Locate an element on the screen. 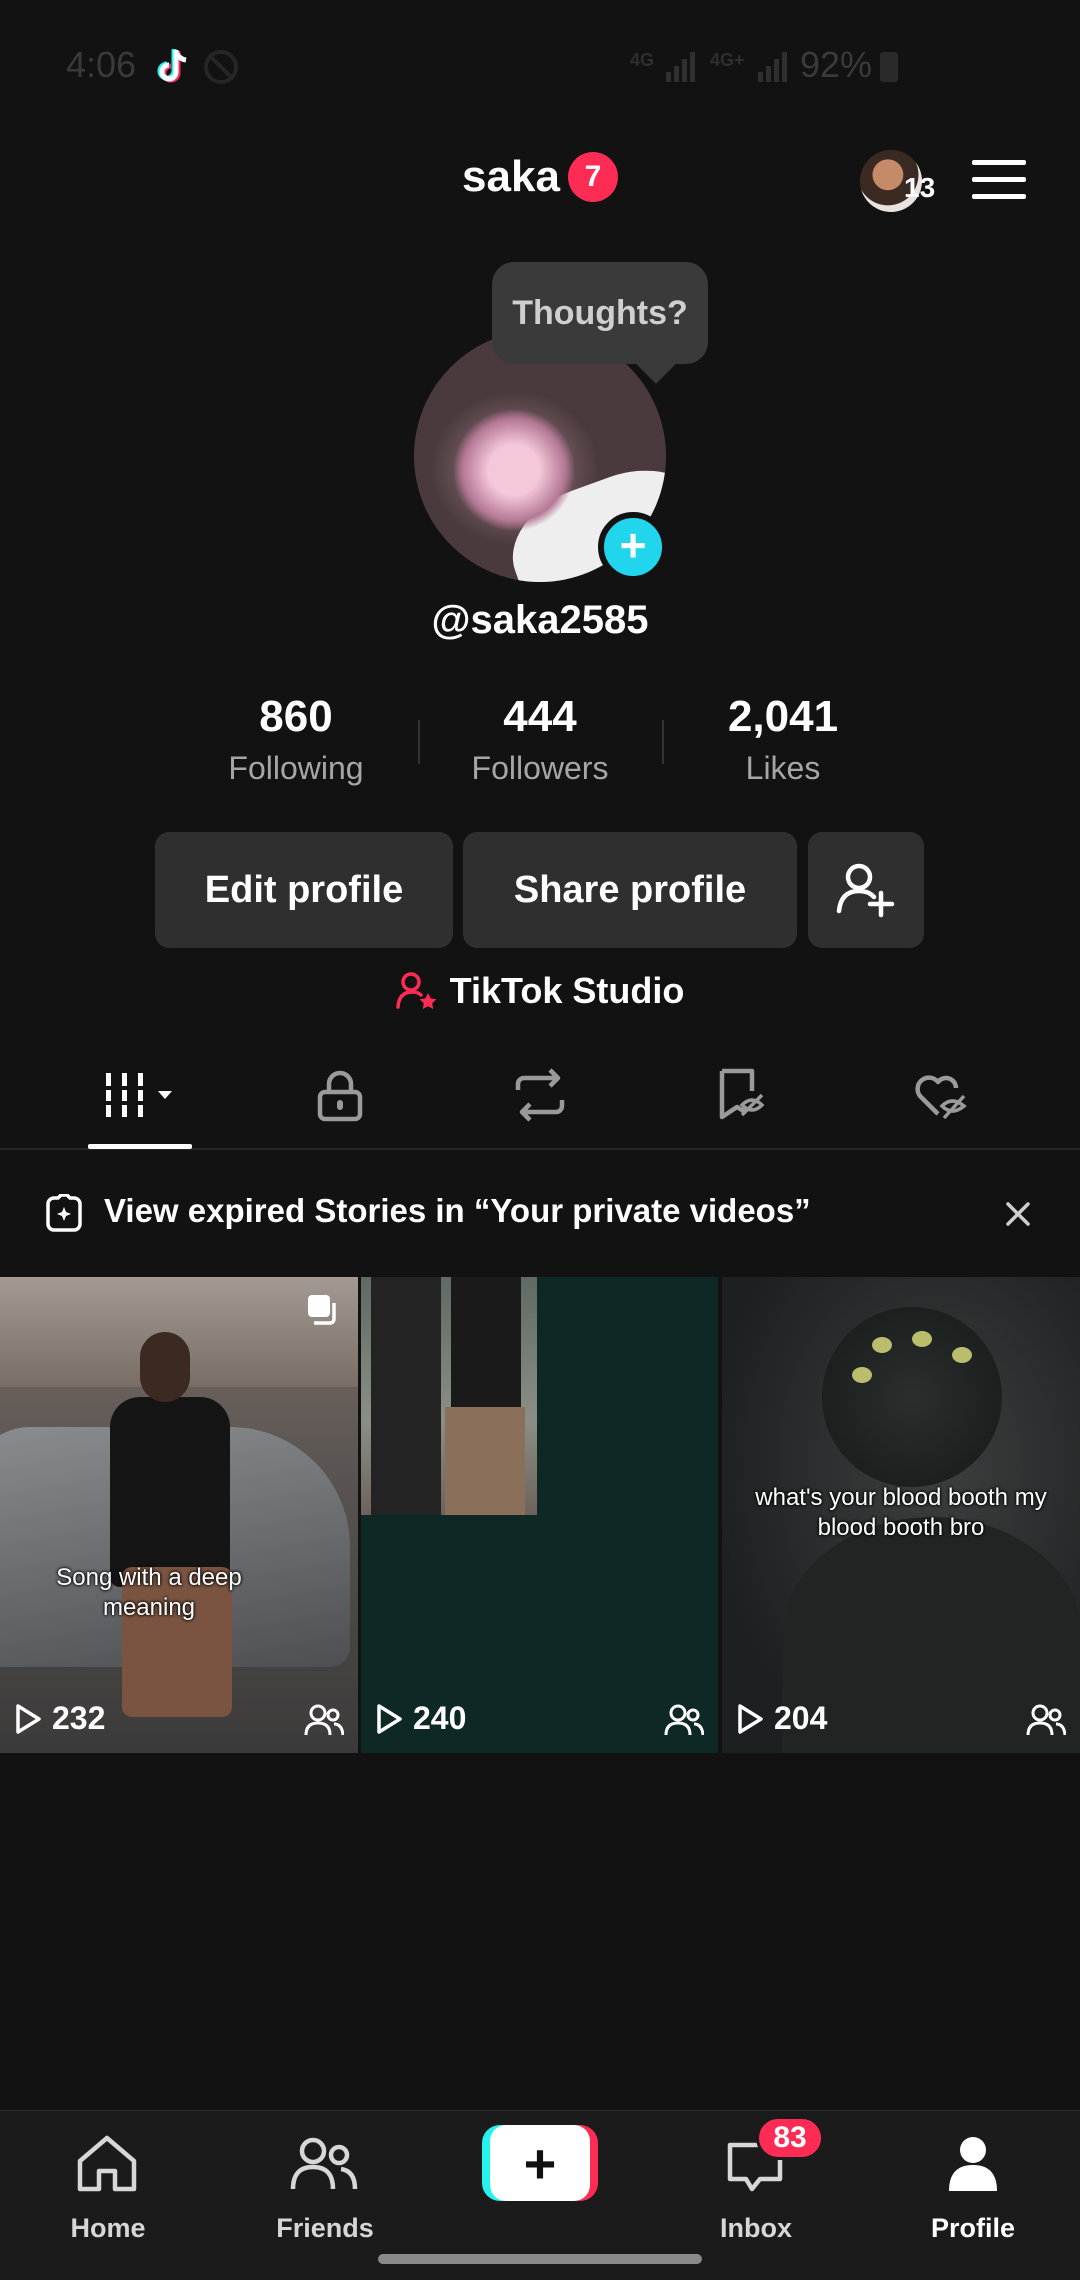 Image resolution: width=1080 pixels, height=2280 pixels. studio-icon is located at coordinates (416, 990).